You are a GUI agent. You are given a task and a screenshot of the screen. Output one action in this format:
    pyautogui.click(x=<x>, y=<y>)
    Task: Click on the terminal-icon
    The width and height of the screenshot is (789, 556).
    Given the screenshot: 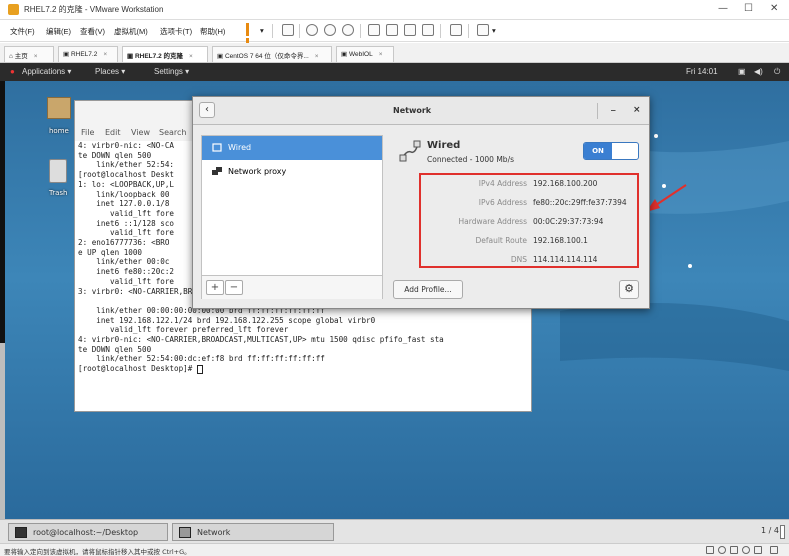 What is the action you would take?
    pyautogui.click(x=21, y=532)
    